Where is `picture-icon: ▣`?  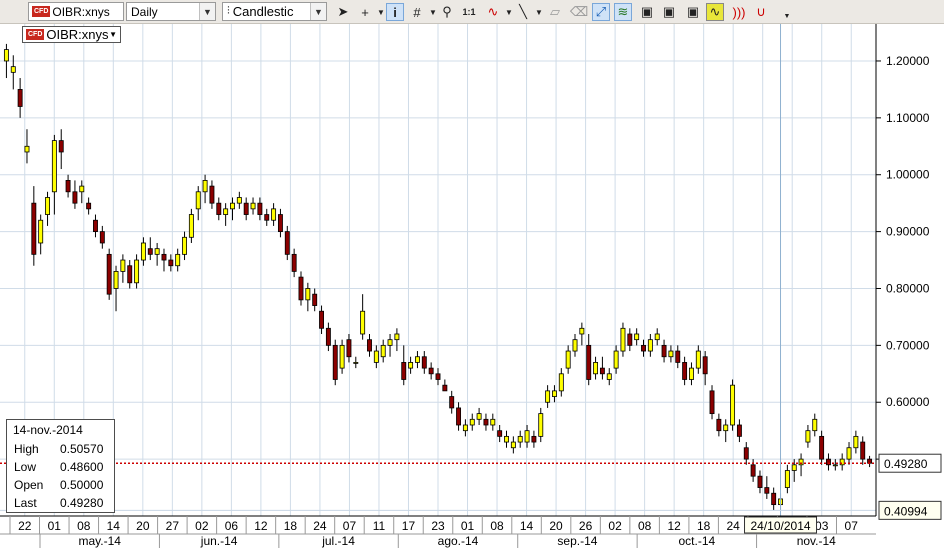 picture-icon: ▣ is located at coordinates (647, 12).